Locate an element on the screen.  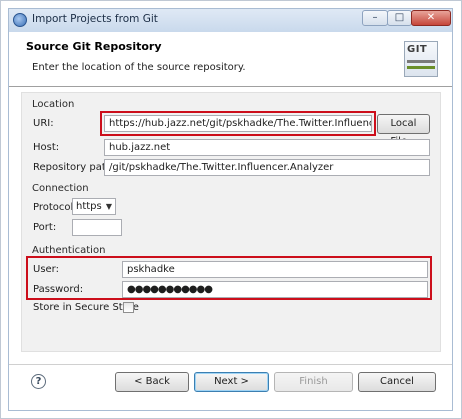
back-button: < Back is located at coordinates (152, 382).